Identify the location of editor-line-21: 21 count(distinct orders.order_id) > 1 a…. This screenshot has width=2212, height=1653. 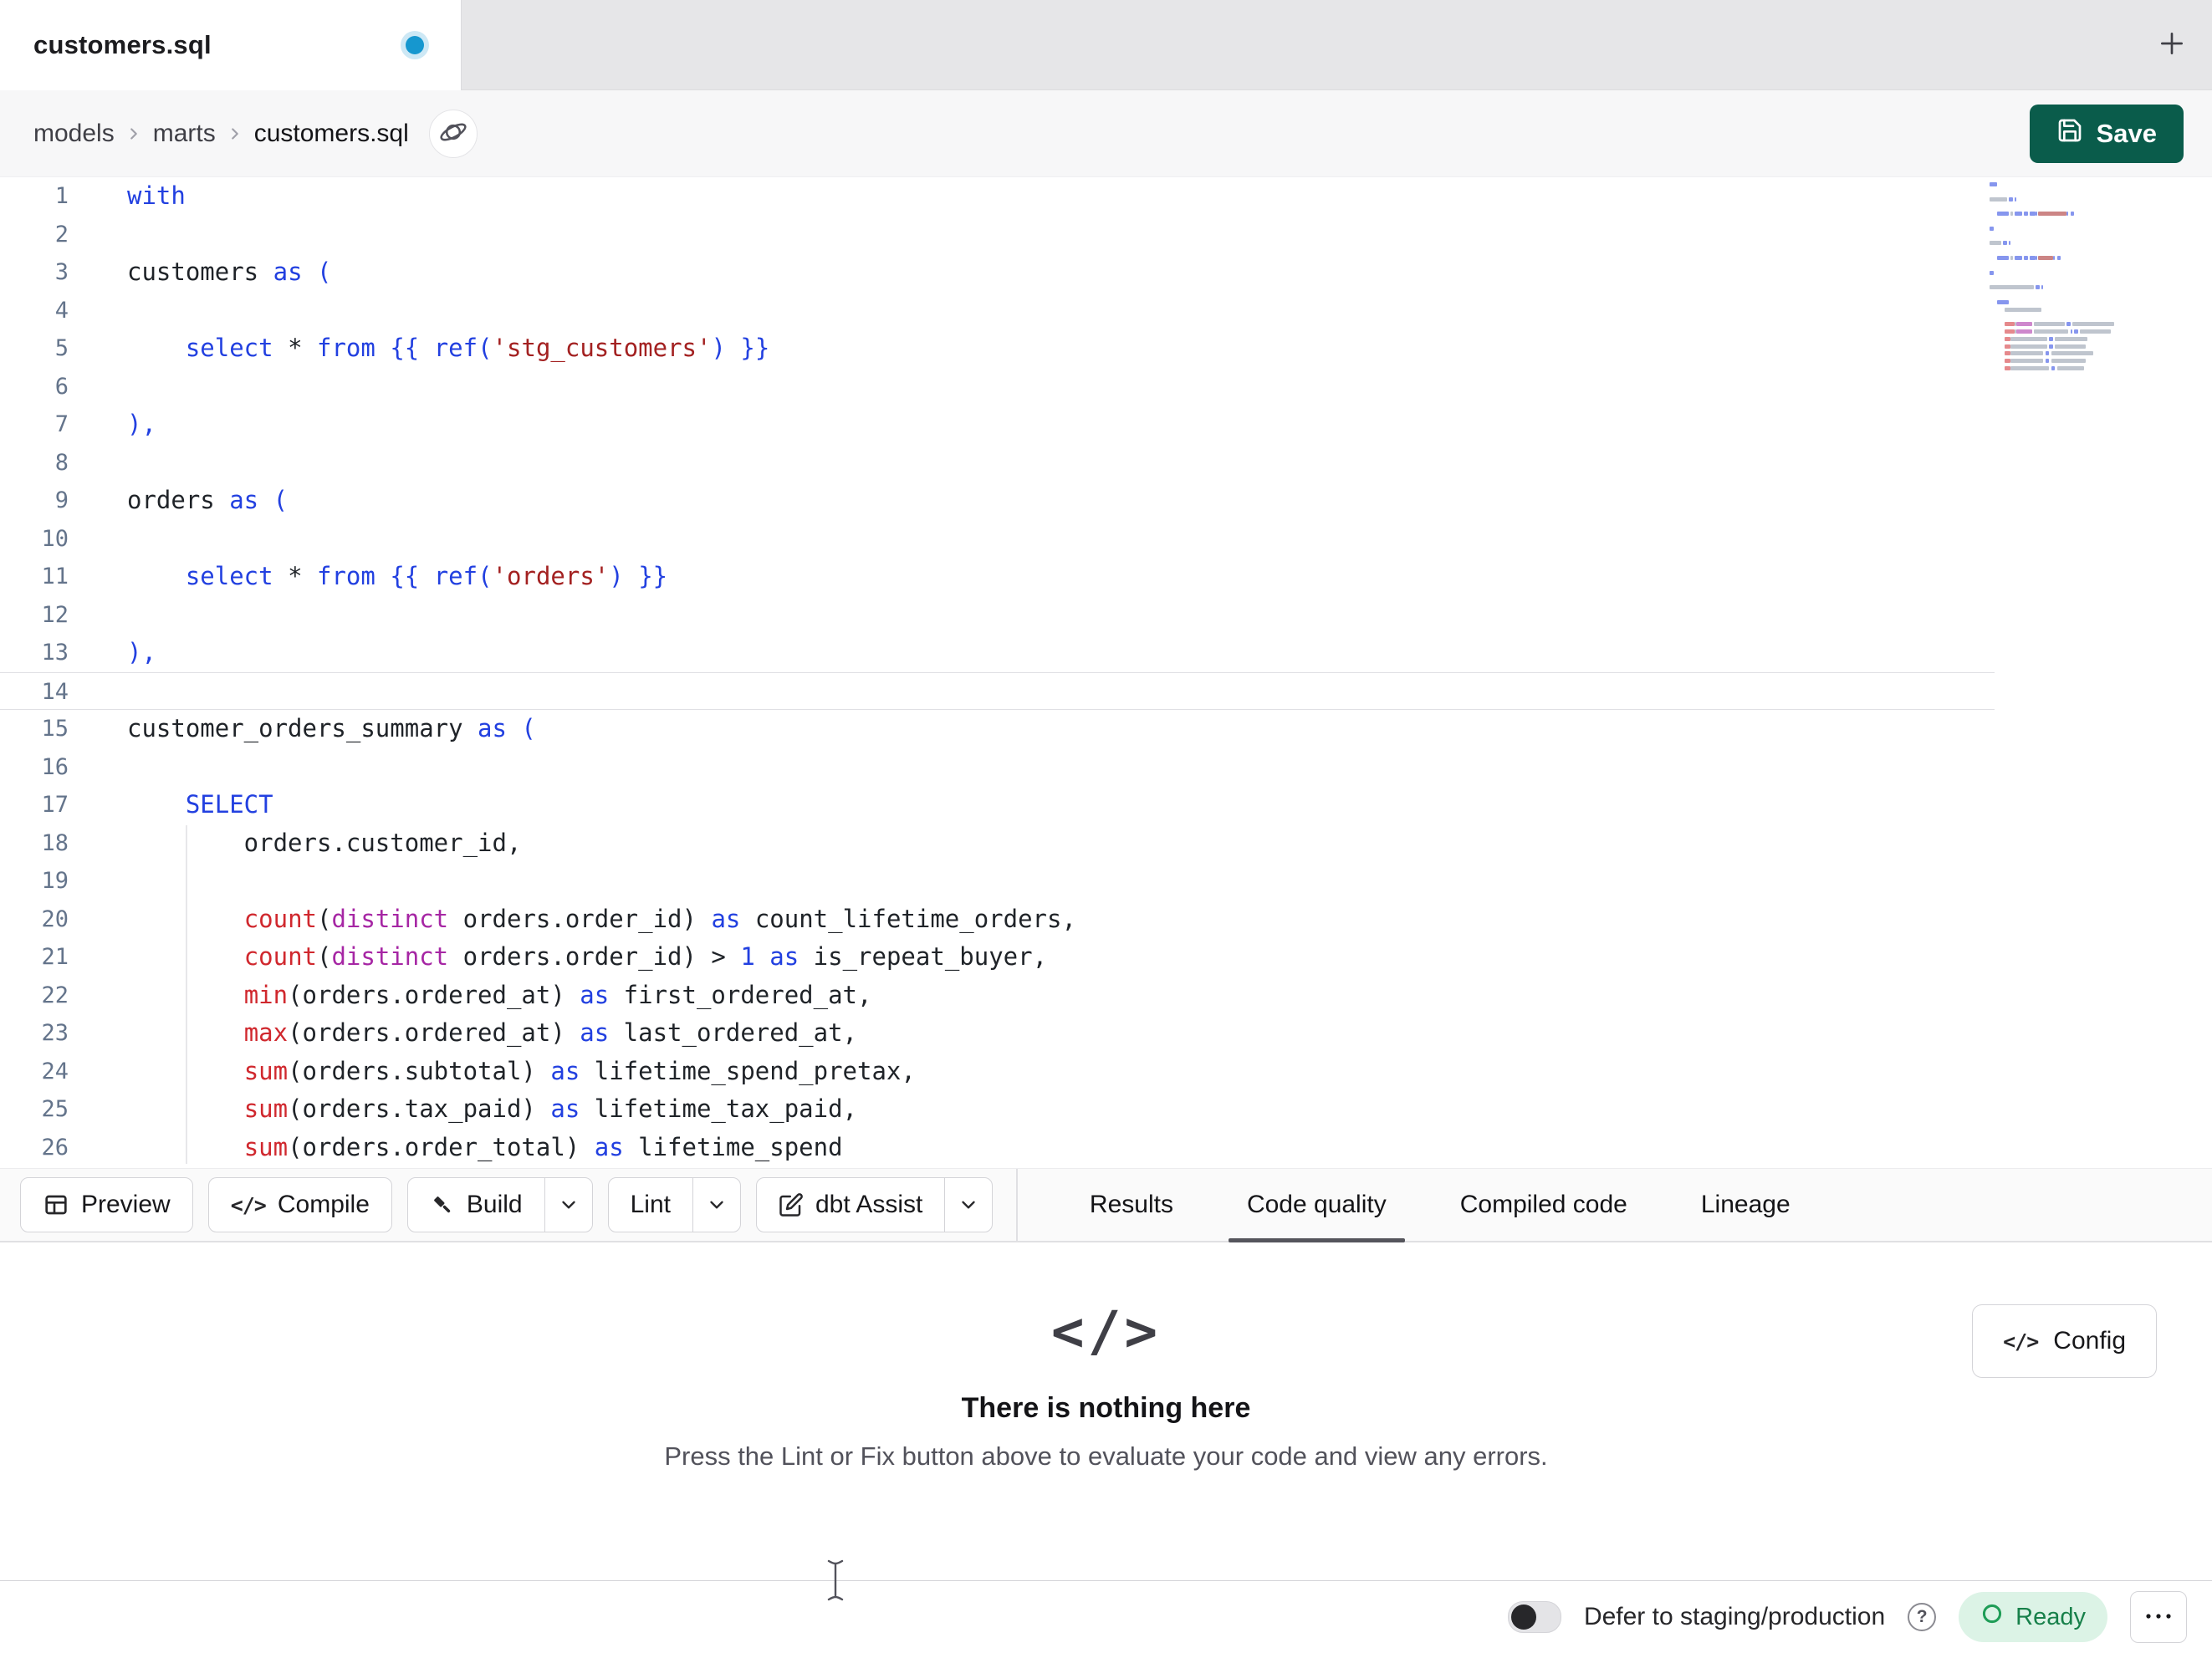
(997, 957).